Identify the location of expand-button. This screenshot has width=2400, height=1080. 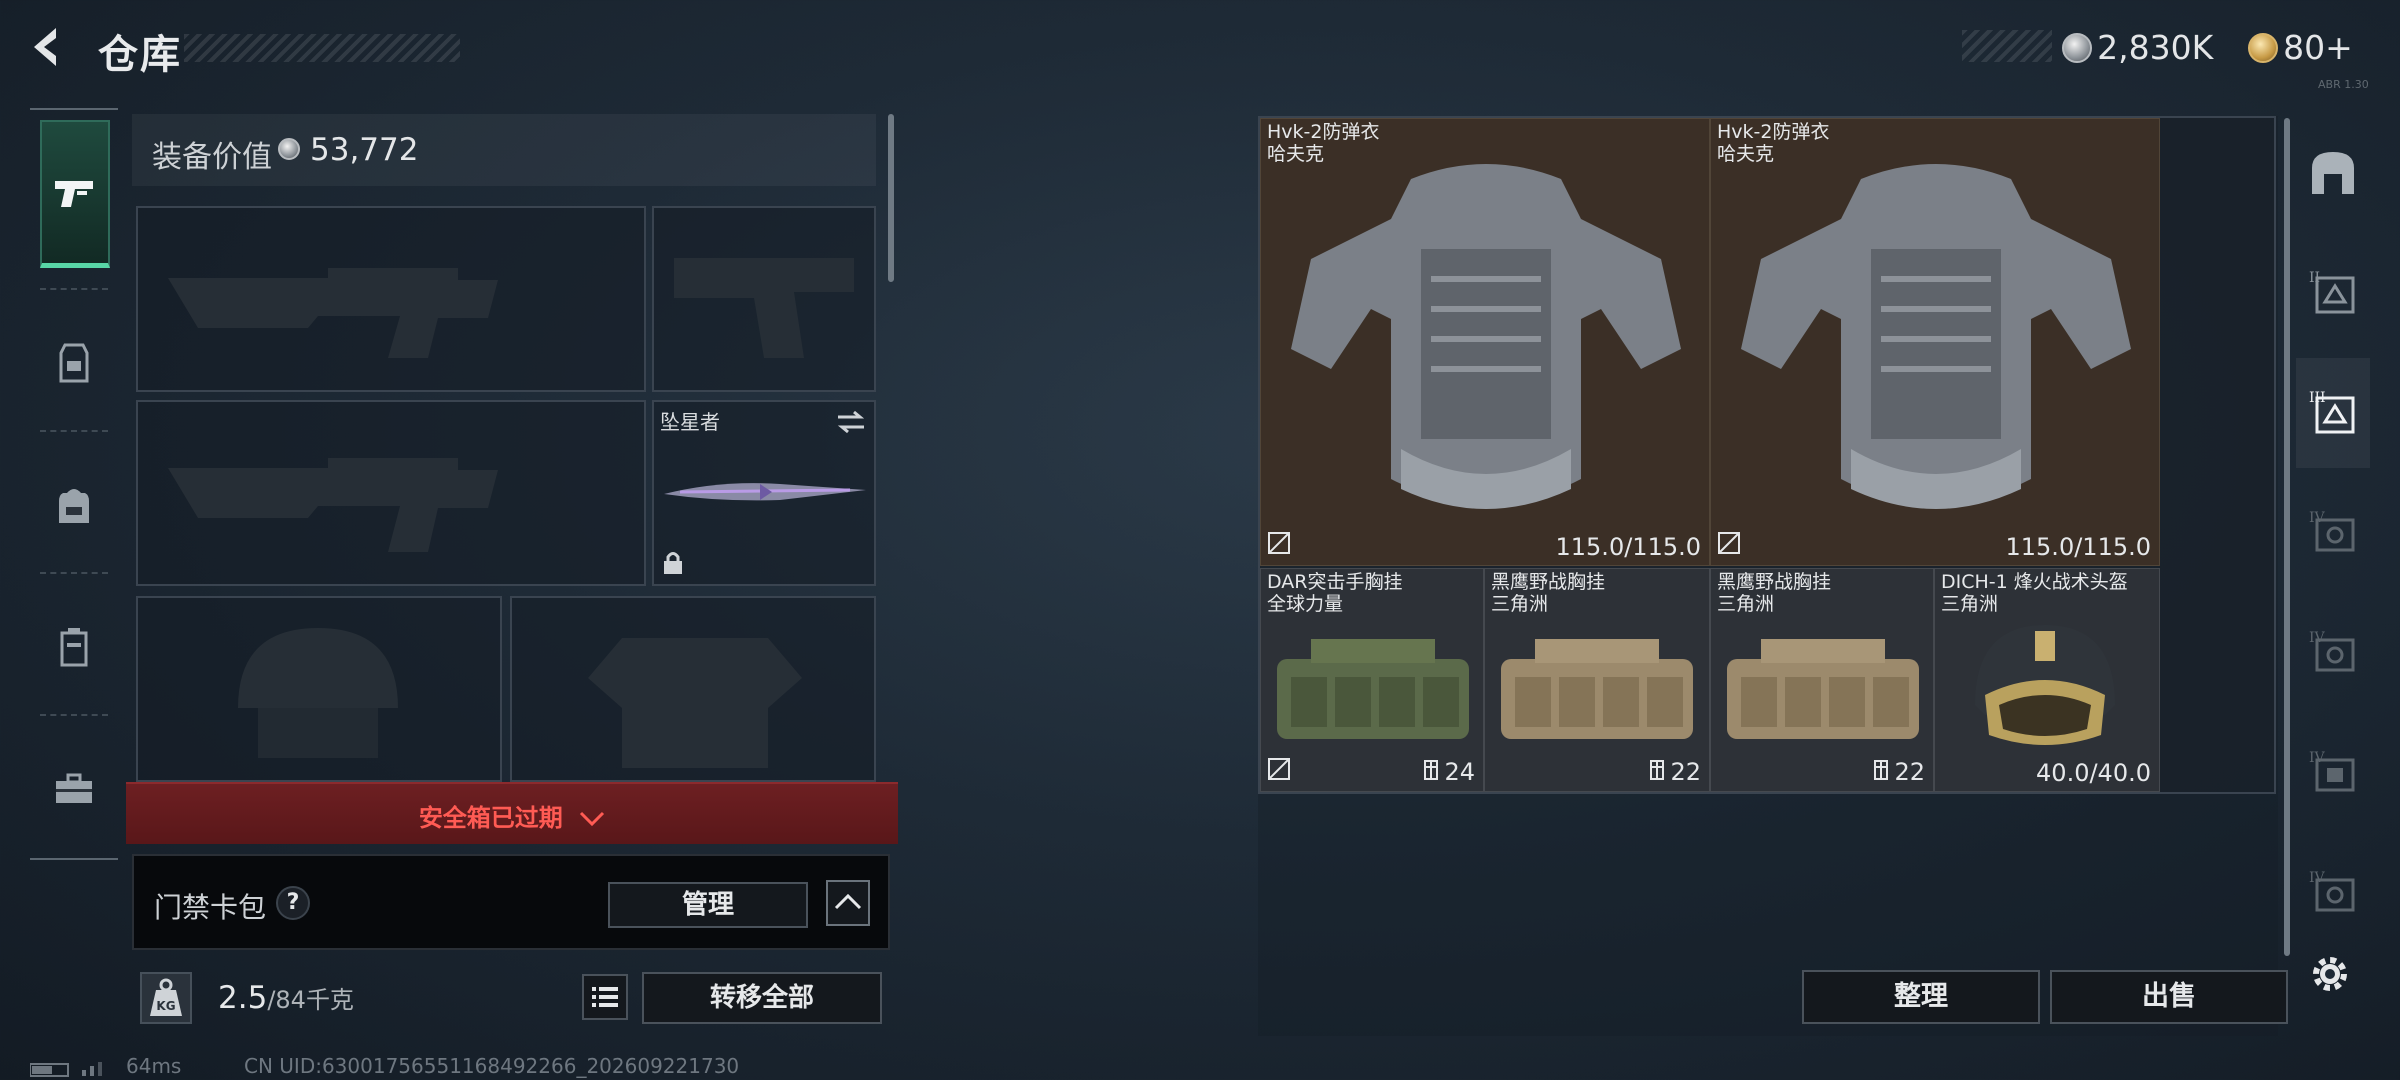
(848, 903).